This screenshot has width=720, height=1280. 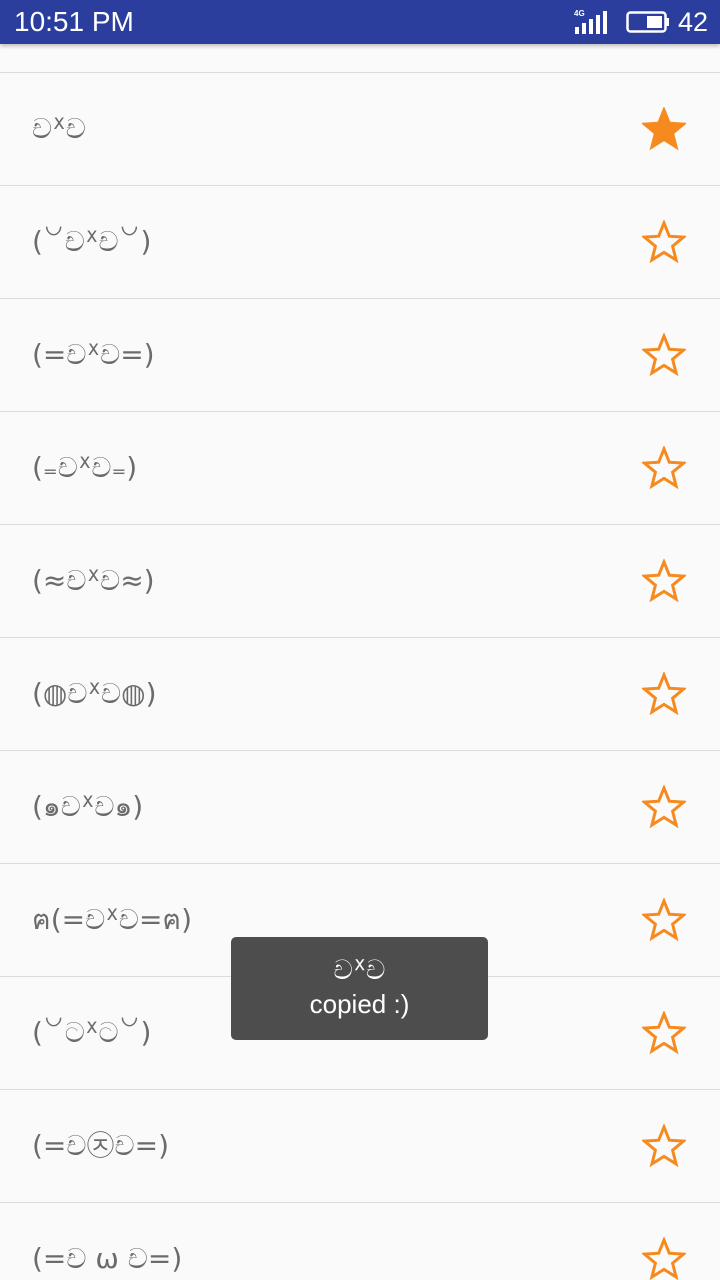 What do you see at coordinates (91, 242) in the screenshot?
I see `emoticon-text: (꒡චᕽච꒡)` at bounding box center [91, 242].